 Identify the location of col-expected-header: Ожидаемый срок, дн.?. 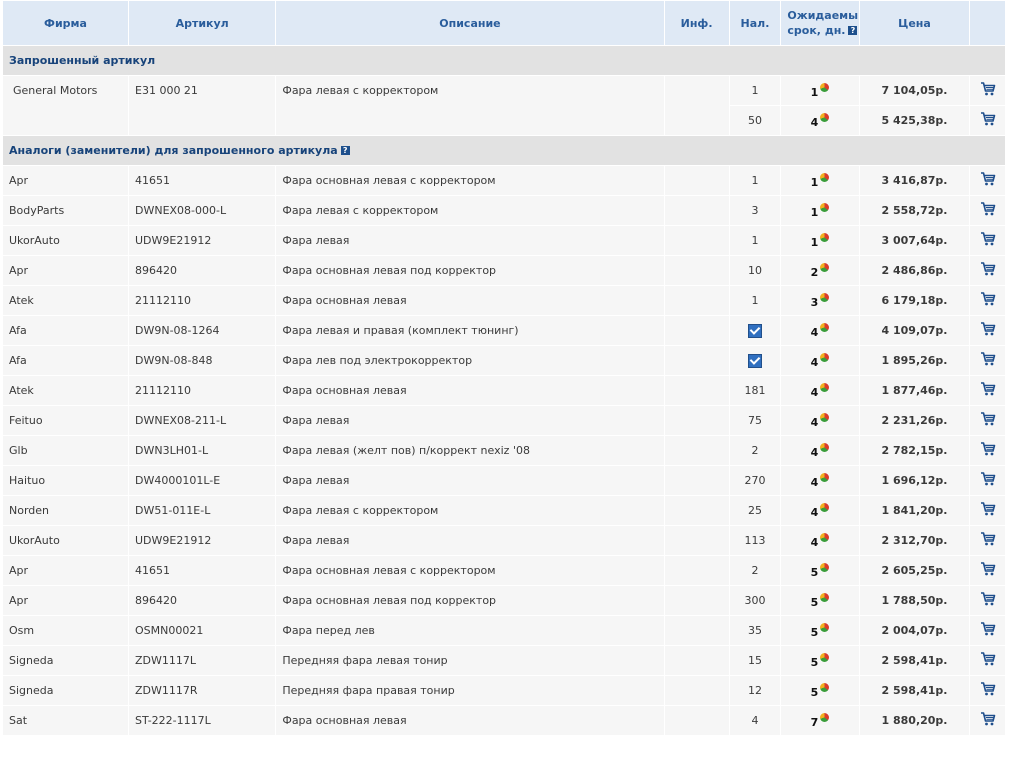
(820, 23).